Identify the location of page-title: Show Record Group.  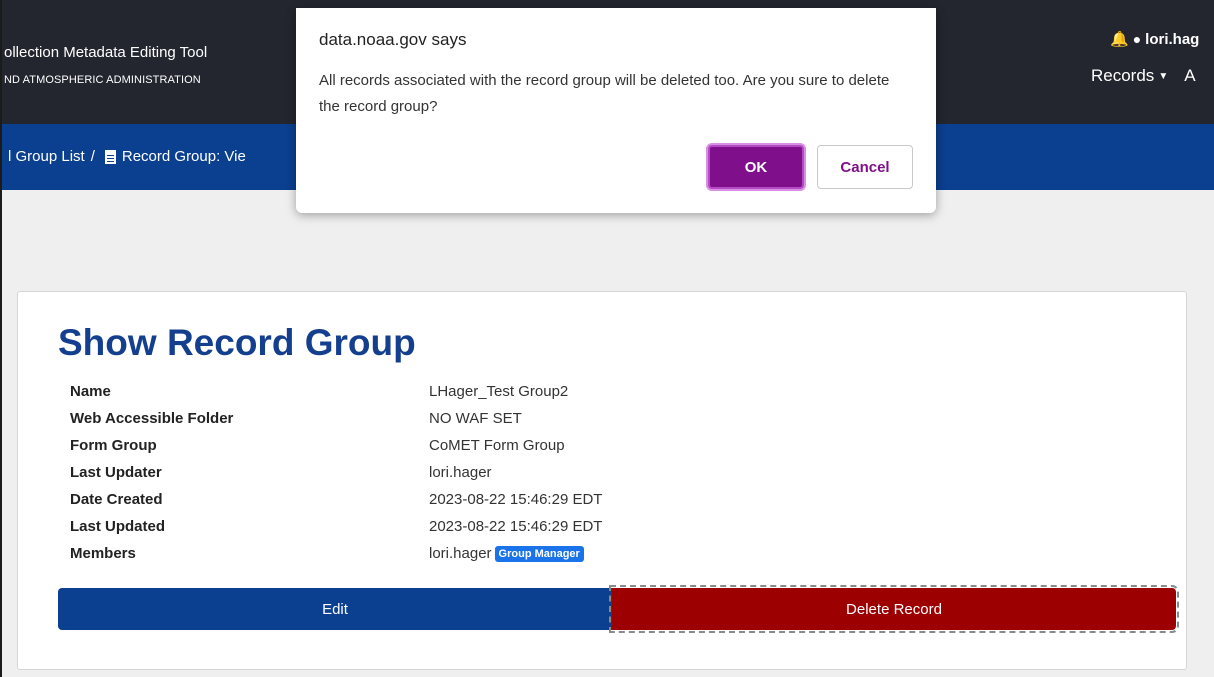
(237, 342).